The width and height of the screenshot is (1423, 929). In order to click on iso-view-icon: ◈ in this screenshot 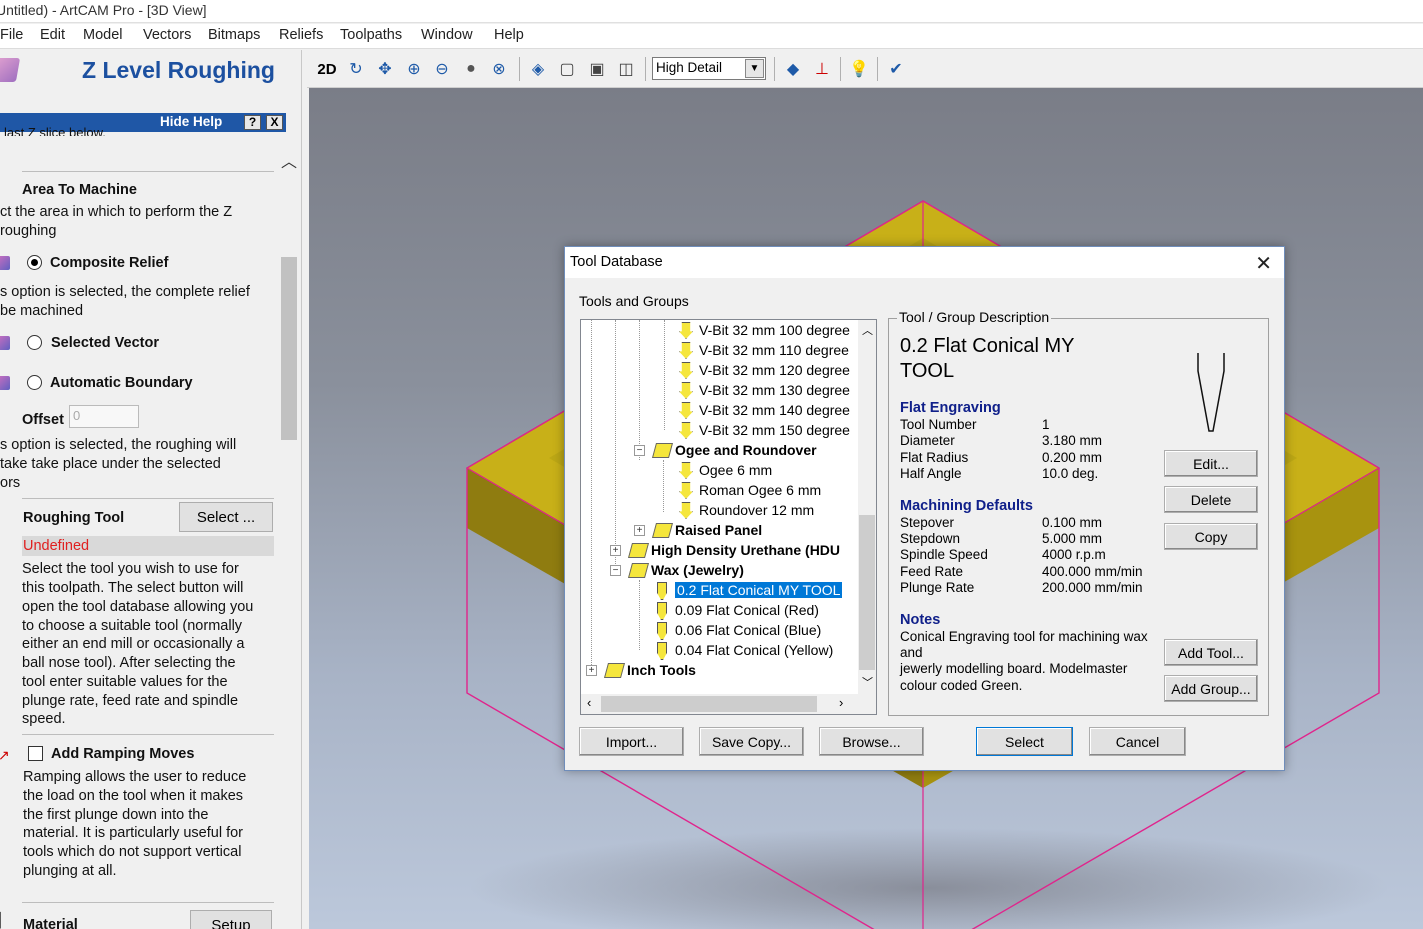, I will do `click(538, 69)`.